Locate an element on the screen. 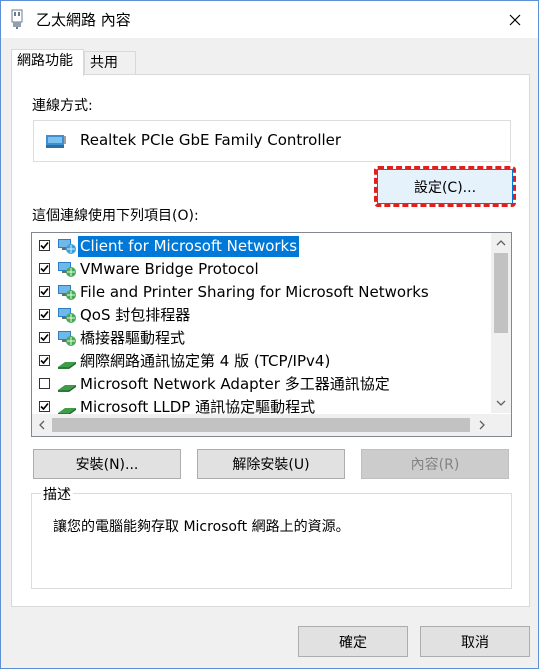  network-client-icon is located at coordinates (67, 248).